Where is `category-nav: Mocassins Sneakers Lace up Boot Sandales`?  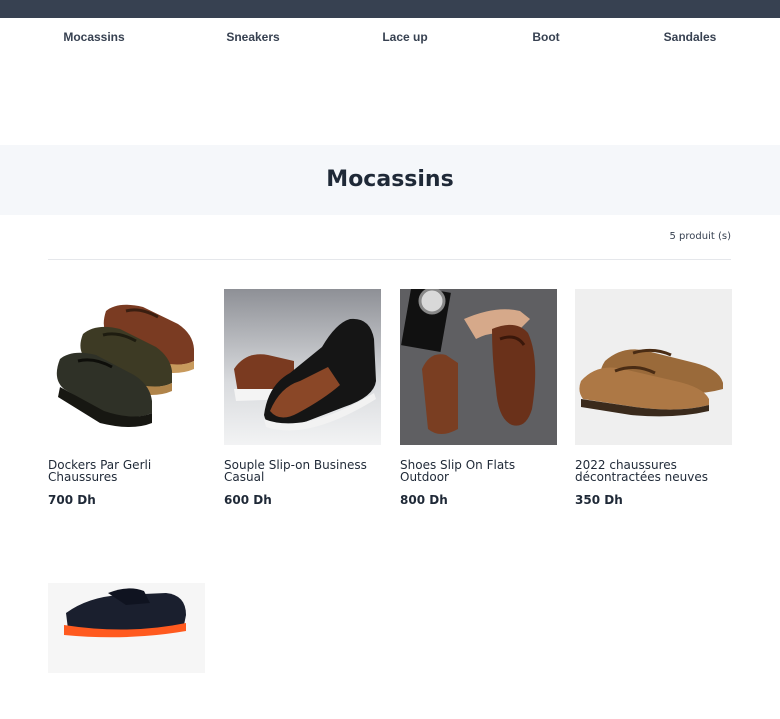
category-nav: Mocassins Sneakers Lace up Boot Sandales is located at coordinates (390, 38).